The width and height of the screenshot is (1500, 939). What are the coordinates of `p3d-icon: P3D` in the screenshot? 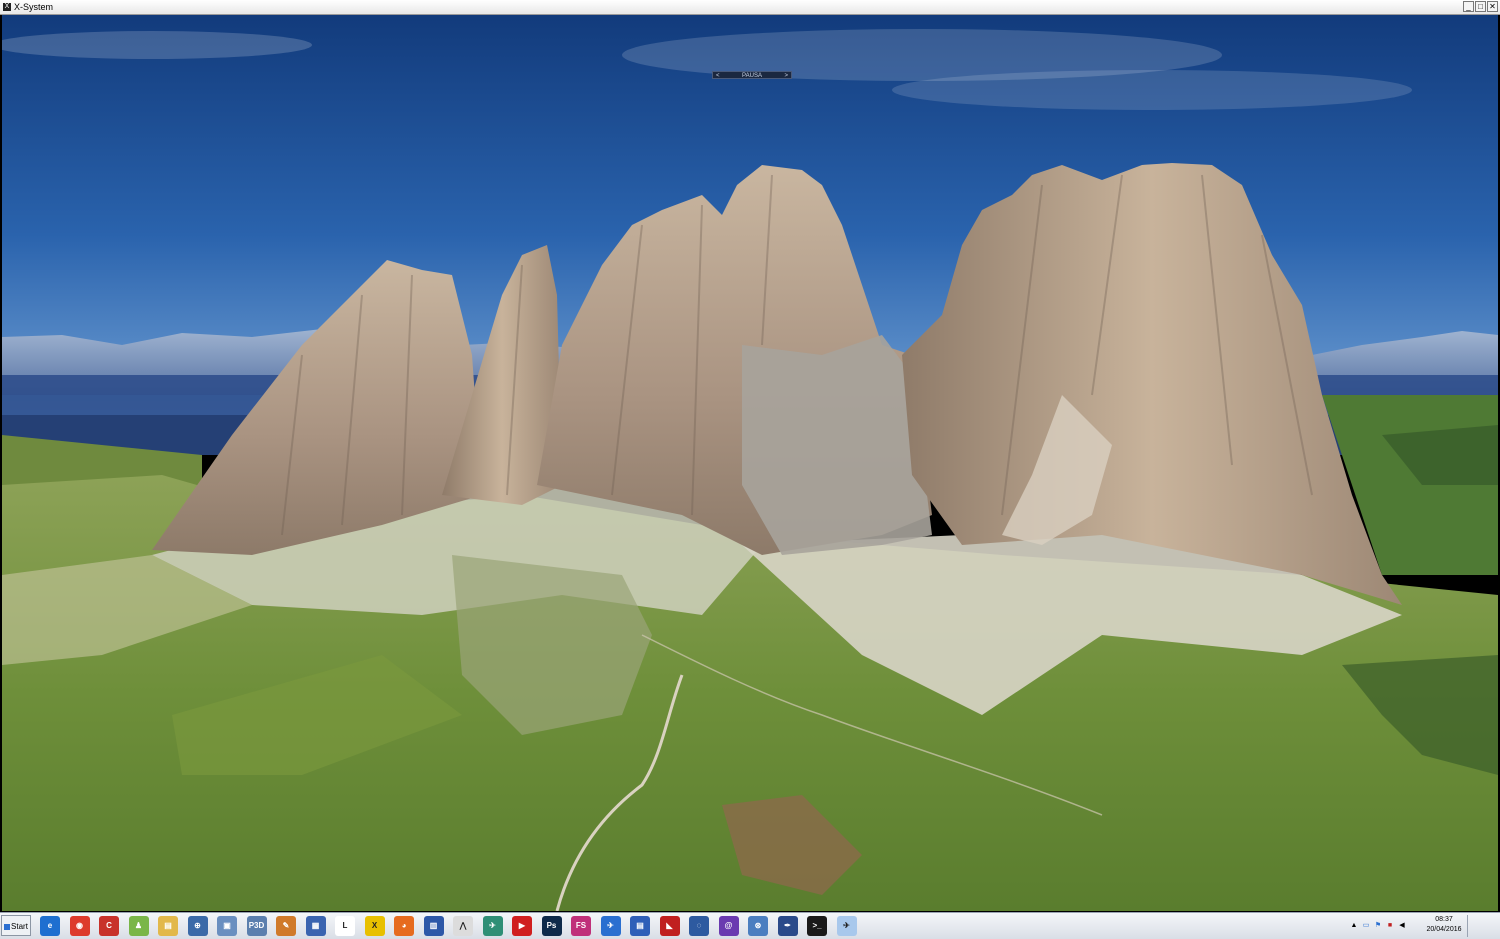 It's located at (256, 926).